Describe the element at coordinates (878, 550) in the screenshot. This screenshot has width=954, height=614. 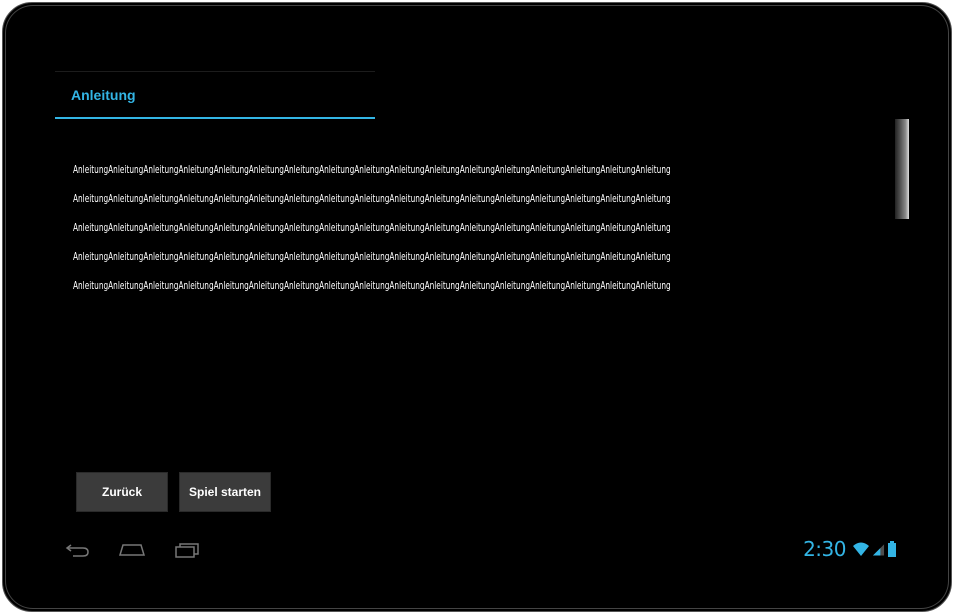
I see `signal-icon` at that location.